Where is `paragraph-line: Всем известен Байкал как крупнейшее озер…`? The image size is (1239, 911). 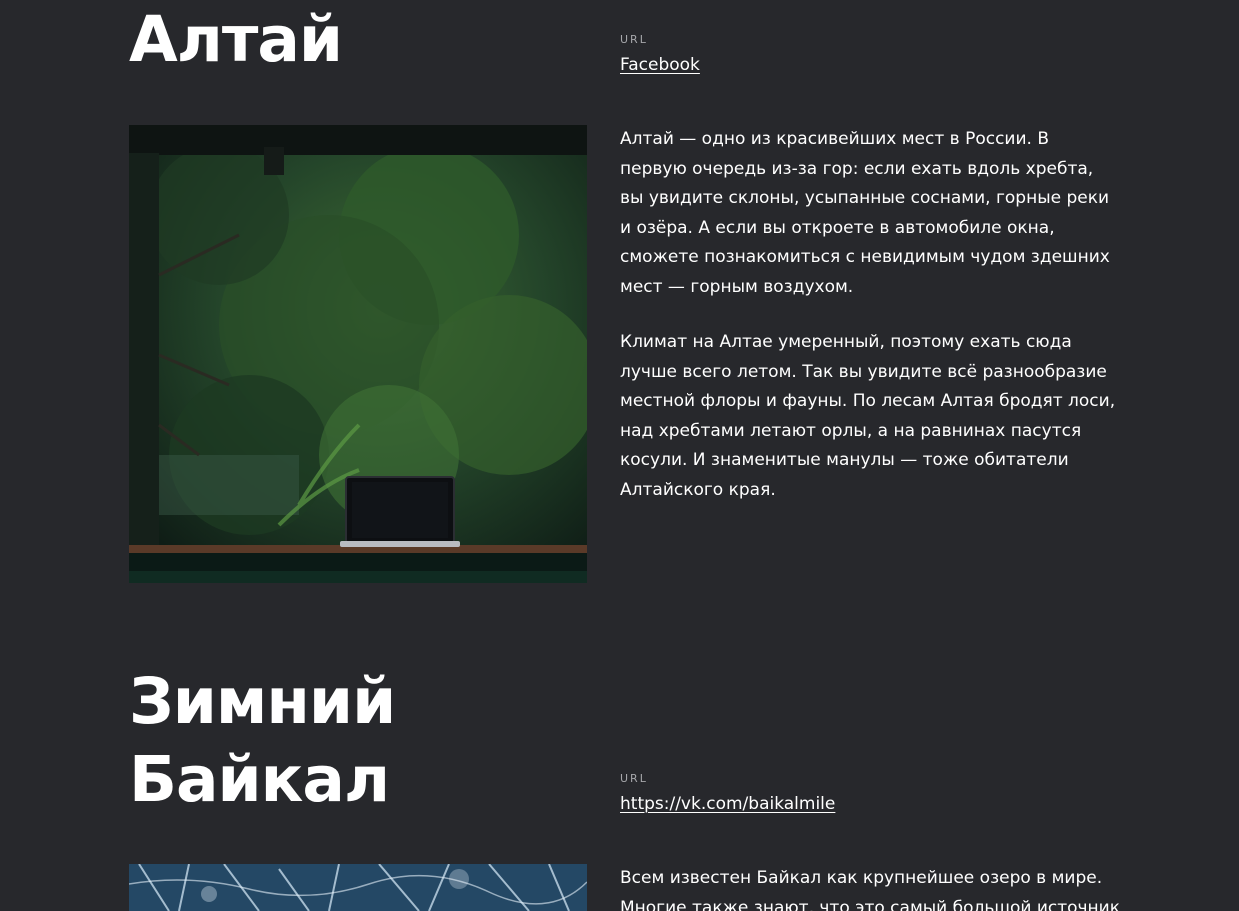 paragraph-line: Всем известен Байкал как крупнейшее озер… is located at coordinates (861, 878).